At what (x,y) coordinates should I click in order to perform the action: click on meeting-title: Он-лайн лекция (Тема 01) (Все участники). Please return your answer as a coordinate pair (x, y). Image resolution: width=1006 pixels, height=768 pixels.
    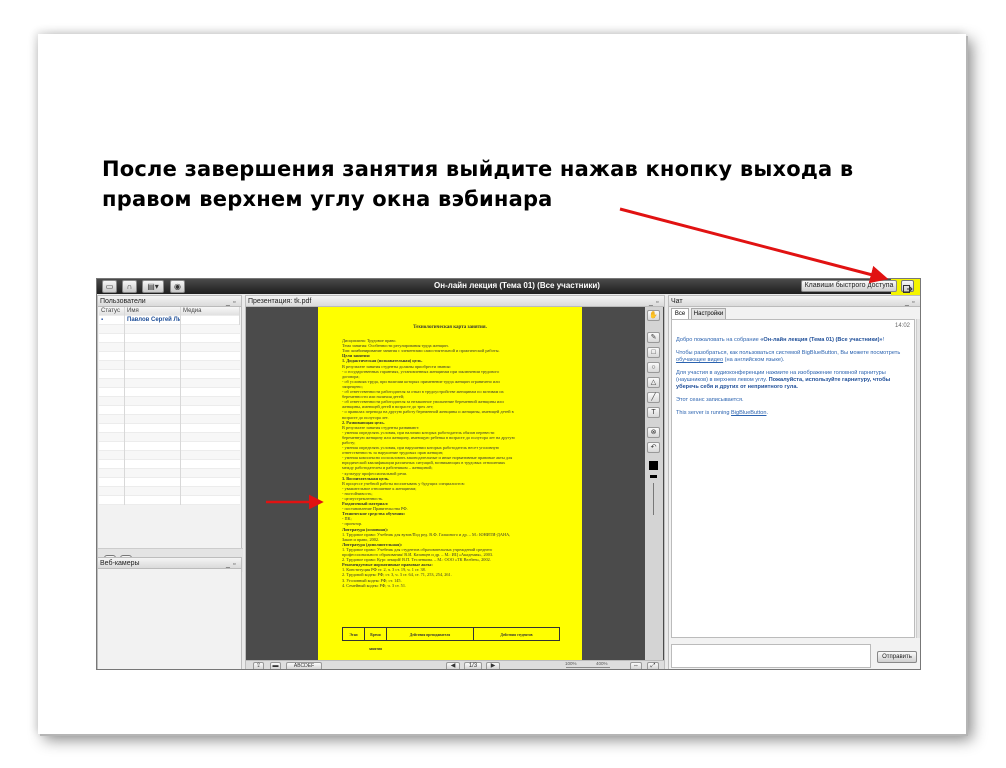
    Looking at the image, I should click on (517, 285).